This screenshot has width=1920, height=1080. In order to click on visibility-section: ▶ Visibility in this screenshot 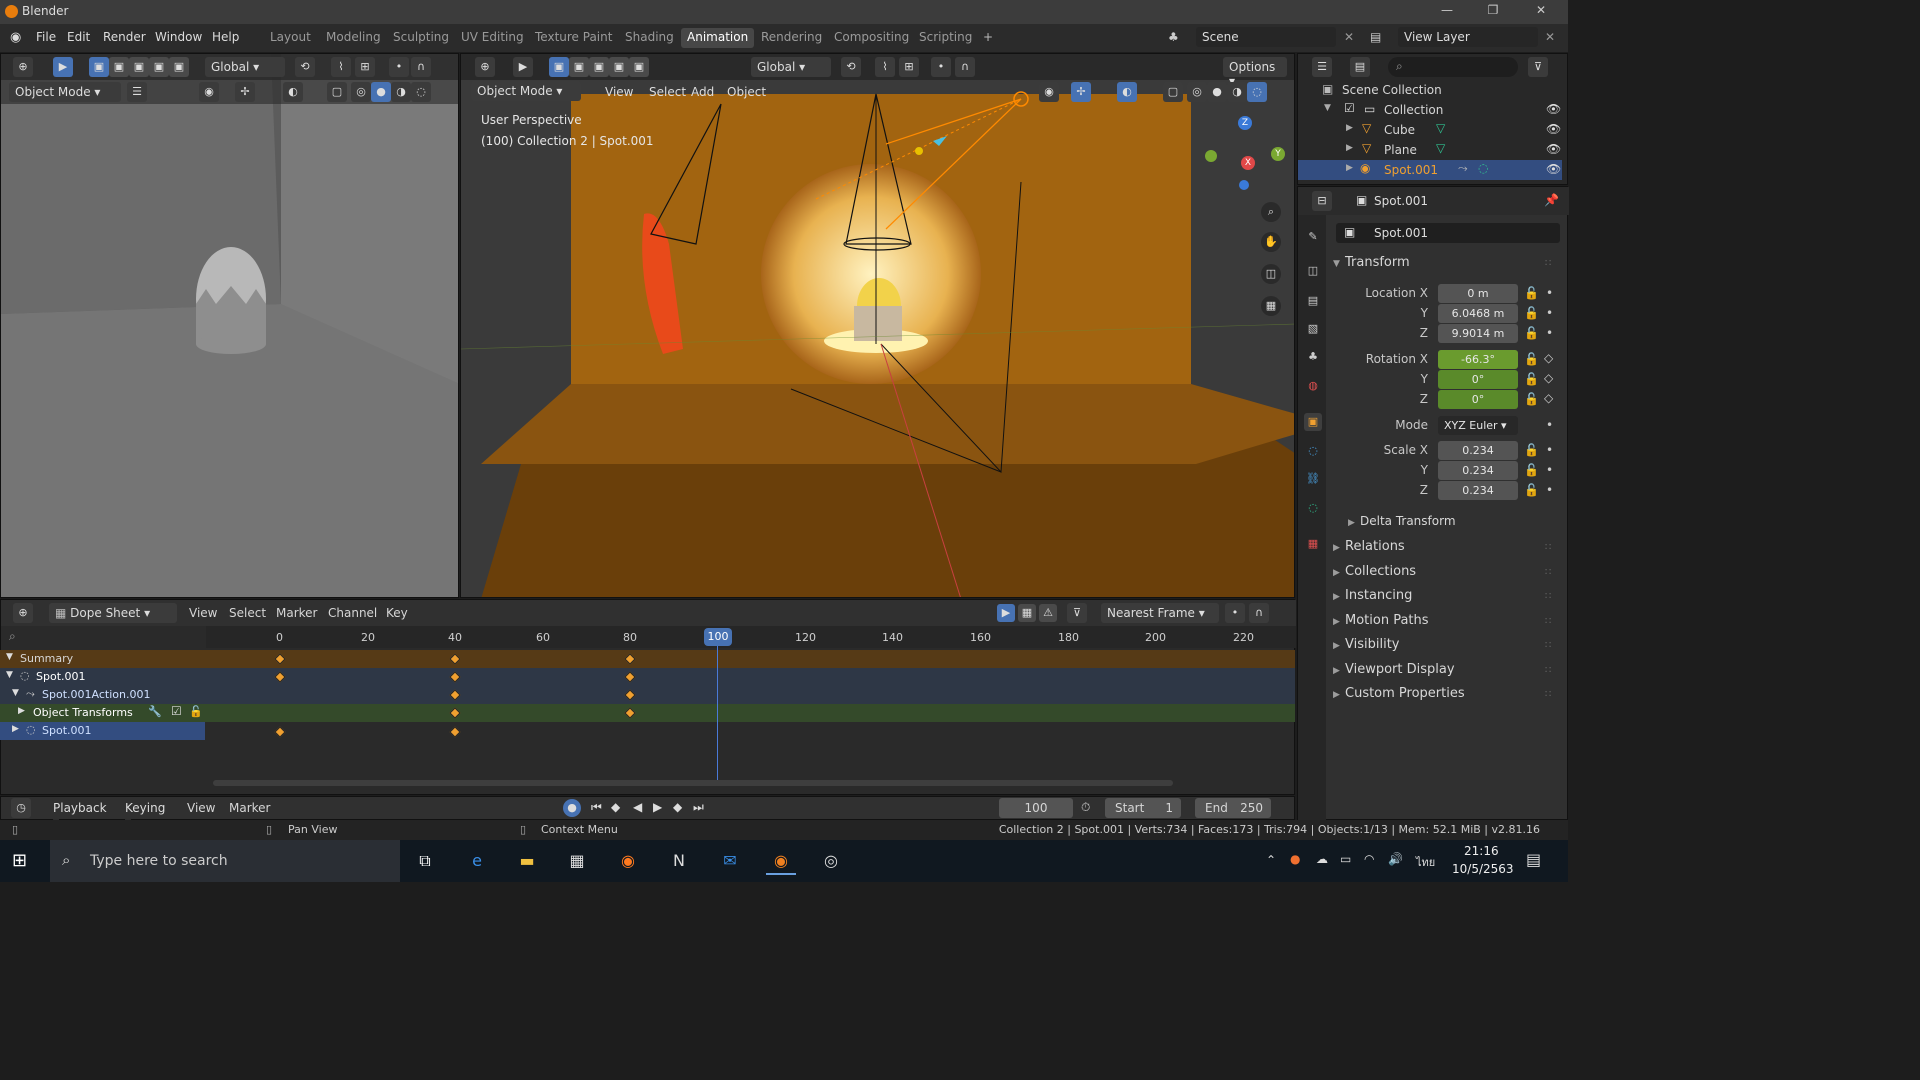, I will do `click(1366, 644)`.